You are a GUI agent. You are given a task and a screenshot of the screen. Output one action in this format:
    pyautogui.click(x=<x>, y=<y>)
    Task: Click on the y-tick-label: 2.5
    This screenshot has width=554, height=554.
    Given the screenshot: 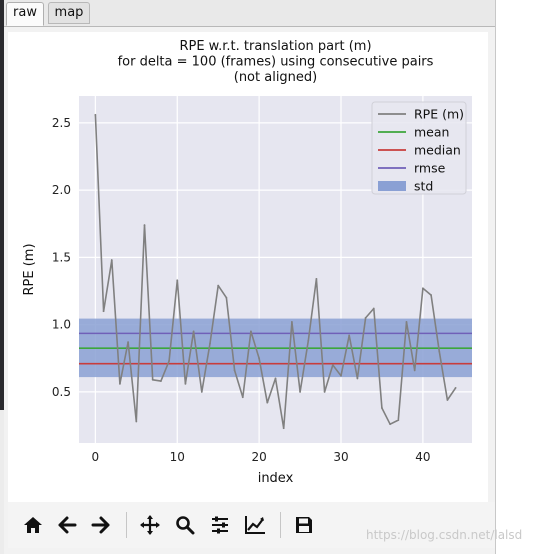 What is the action you would take?
    pyautogui.click(x=61, y=123)
    